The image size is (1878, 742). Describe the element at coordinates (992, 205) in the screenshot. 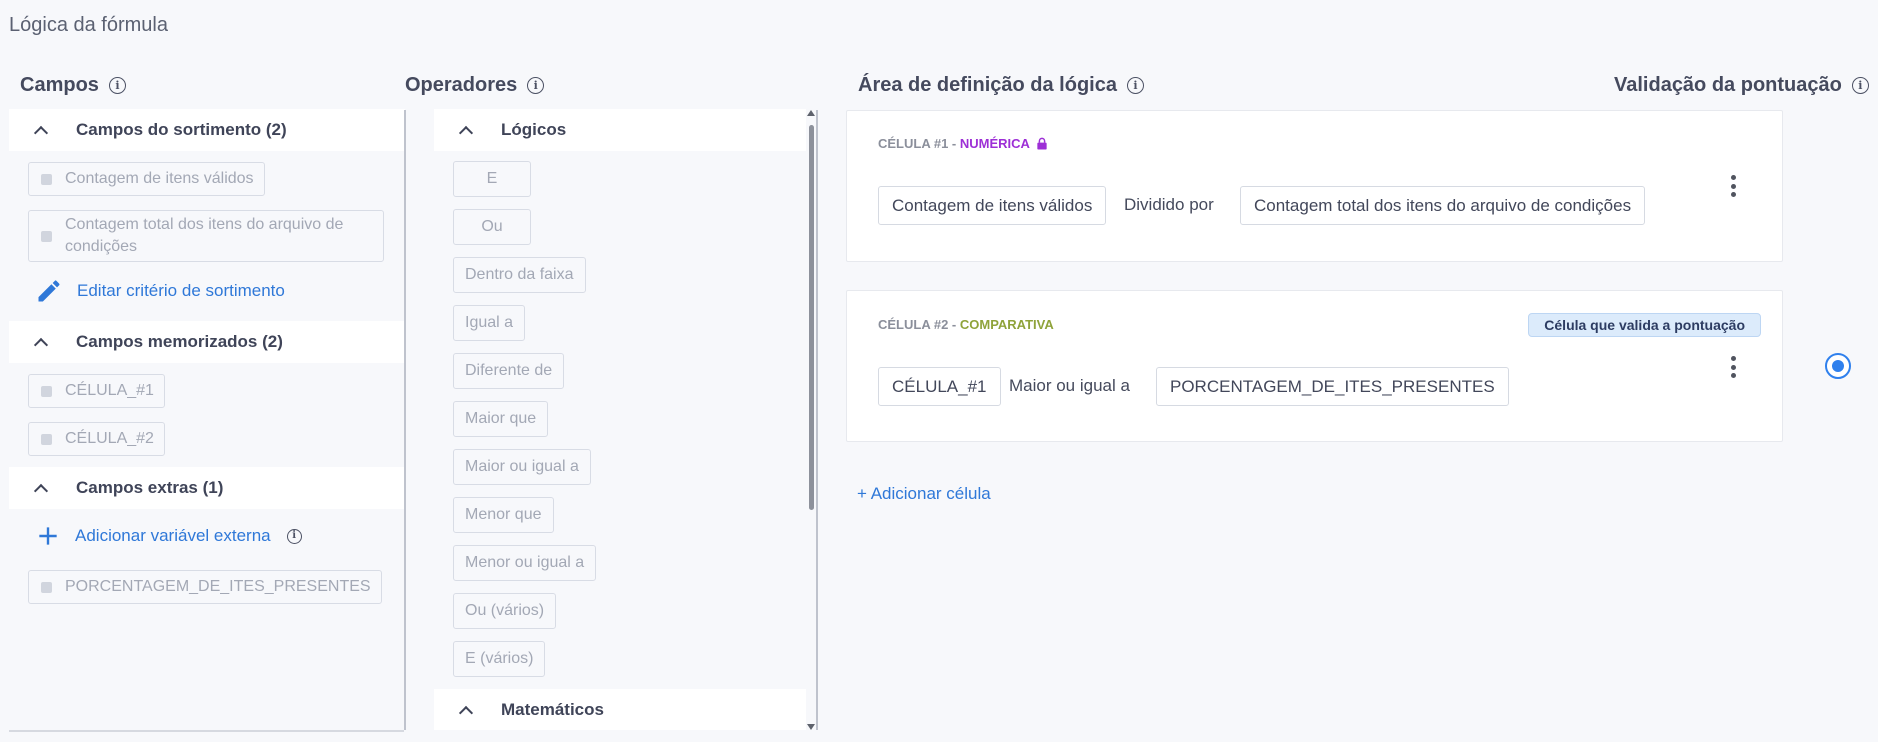

I see `cell-operand-left: Contagem de itens válidos` at that location.